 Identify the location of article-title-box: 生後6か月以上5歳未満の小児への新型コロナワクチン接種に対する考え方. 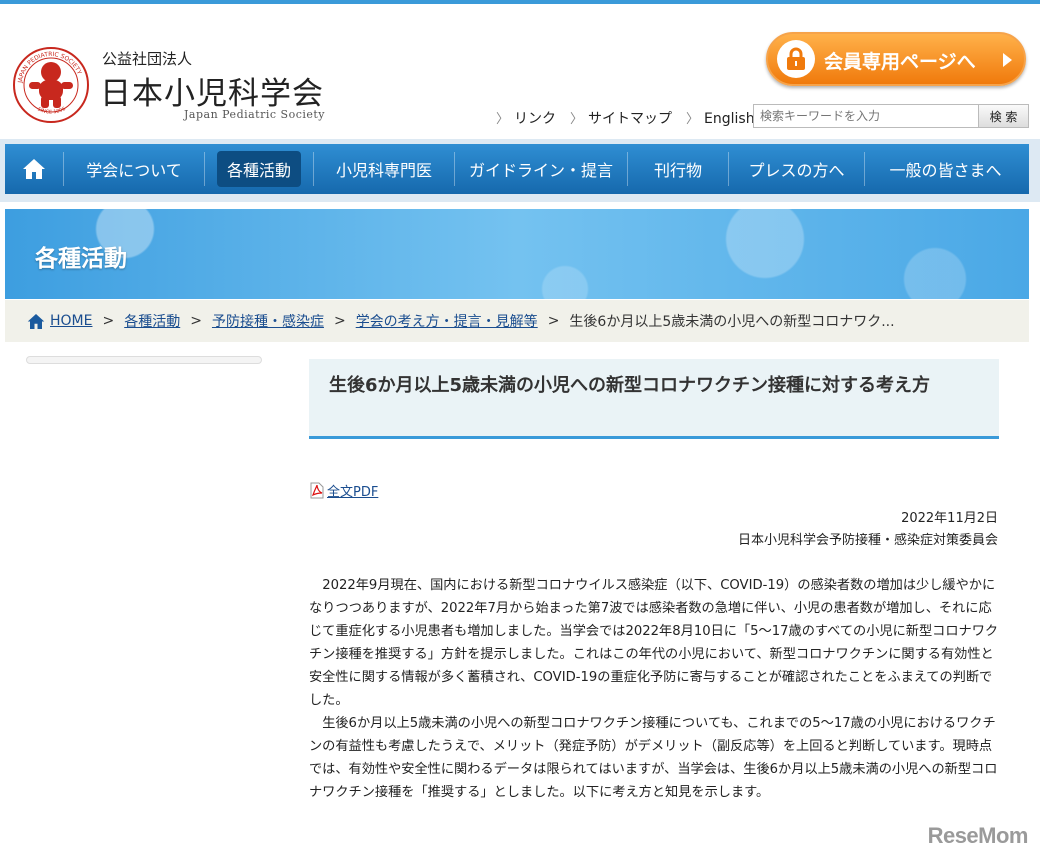
(654, 399).